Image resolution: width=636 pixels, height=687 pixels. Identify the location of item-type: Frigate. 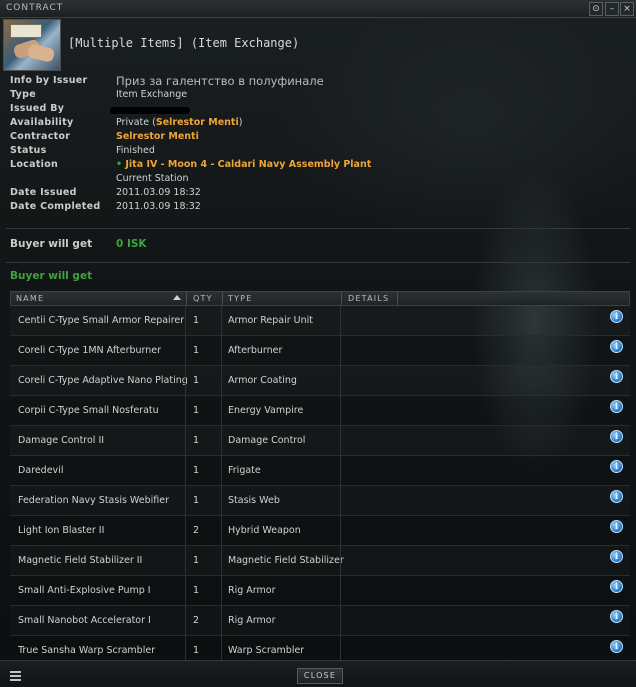
(244, 470).